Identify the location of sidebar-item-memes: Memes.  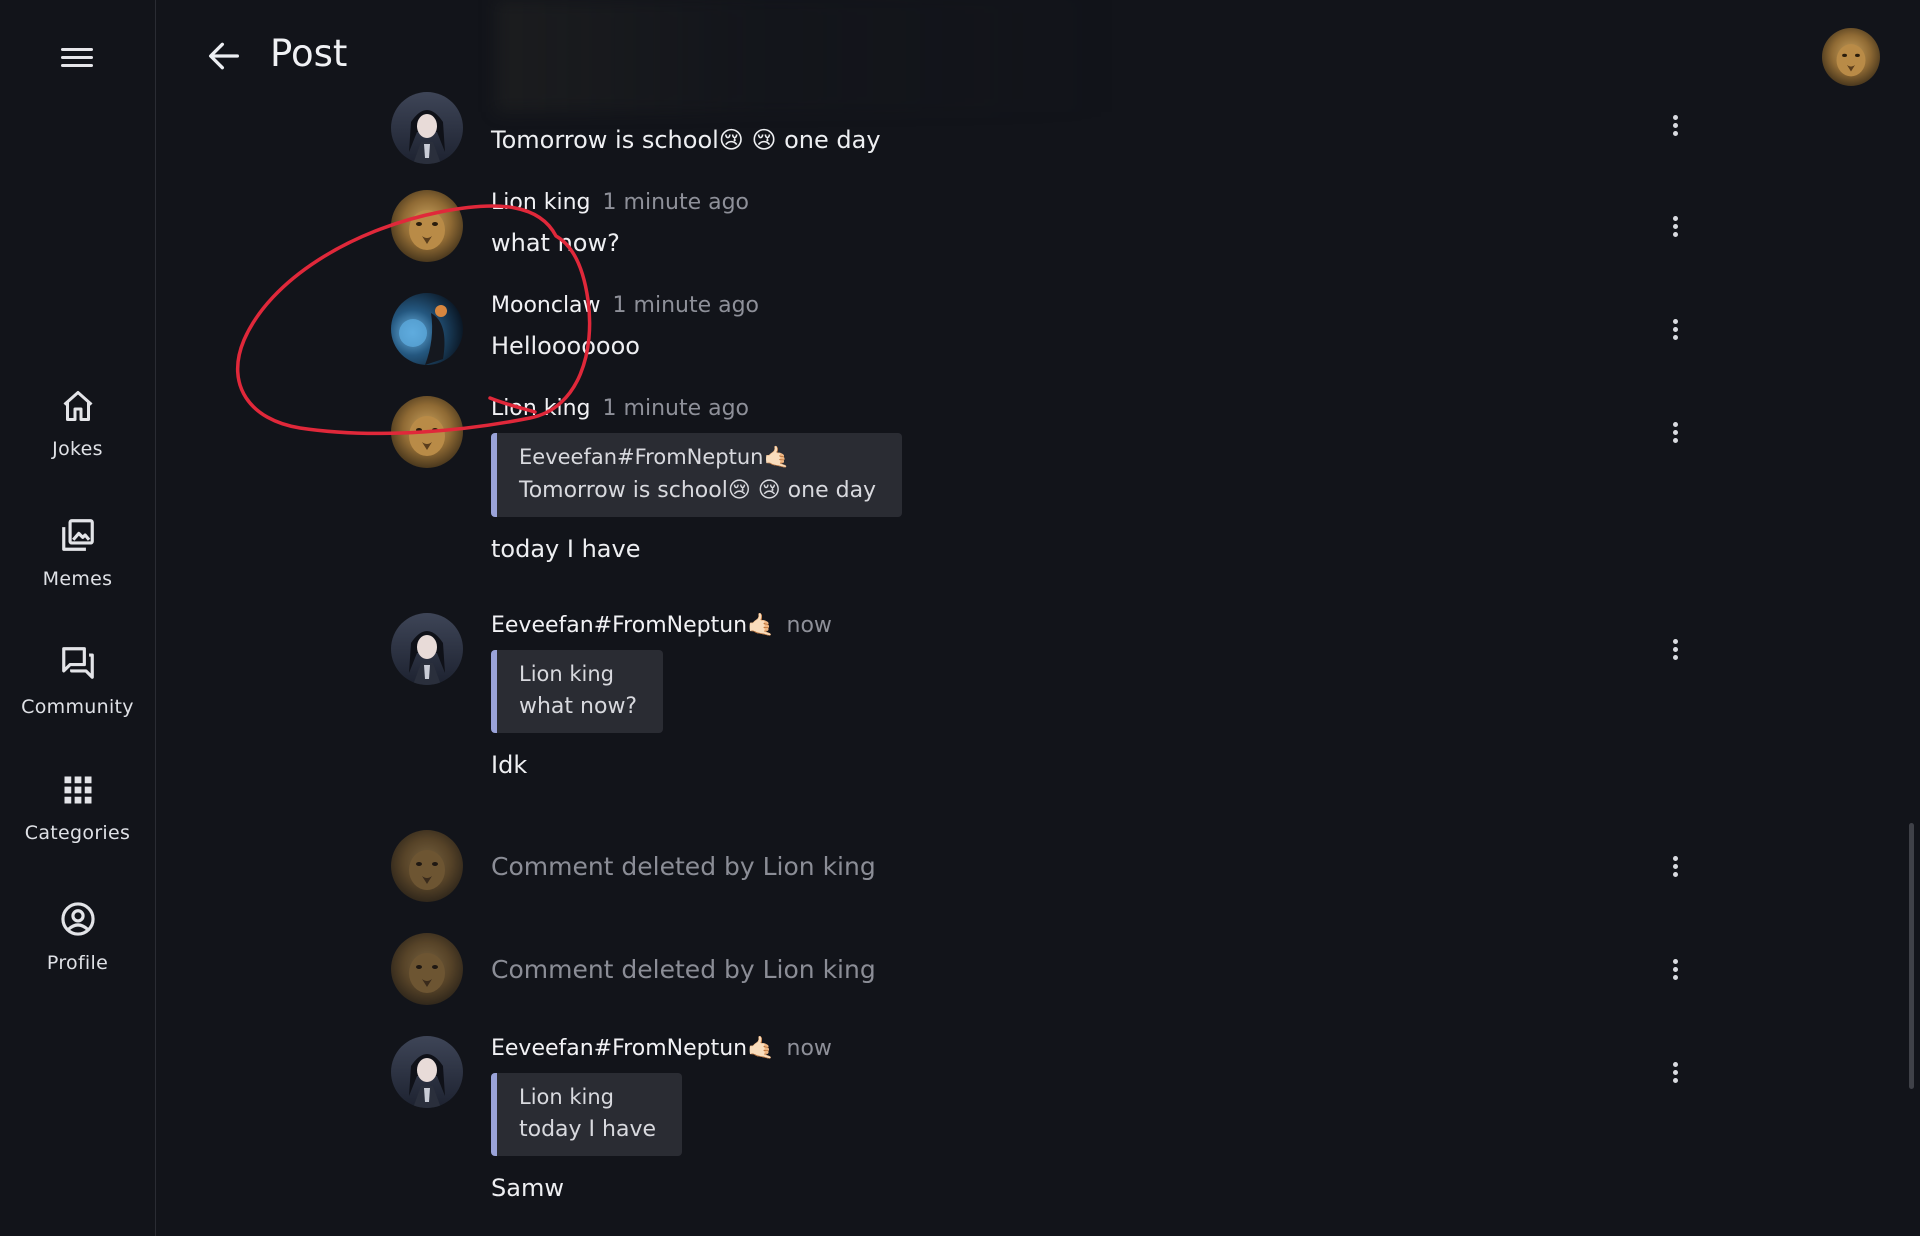
(77, 566).